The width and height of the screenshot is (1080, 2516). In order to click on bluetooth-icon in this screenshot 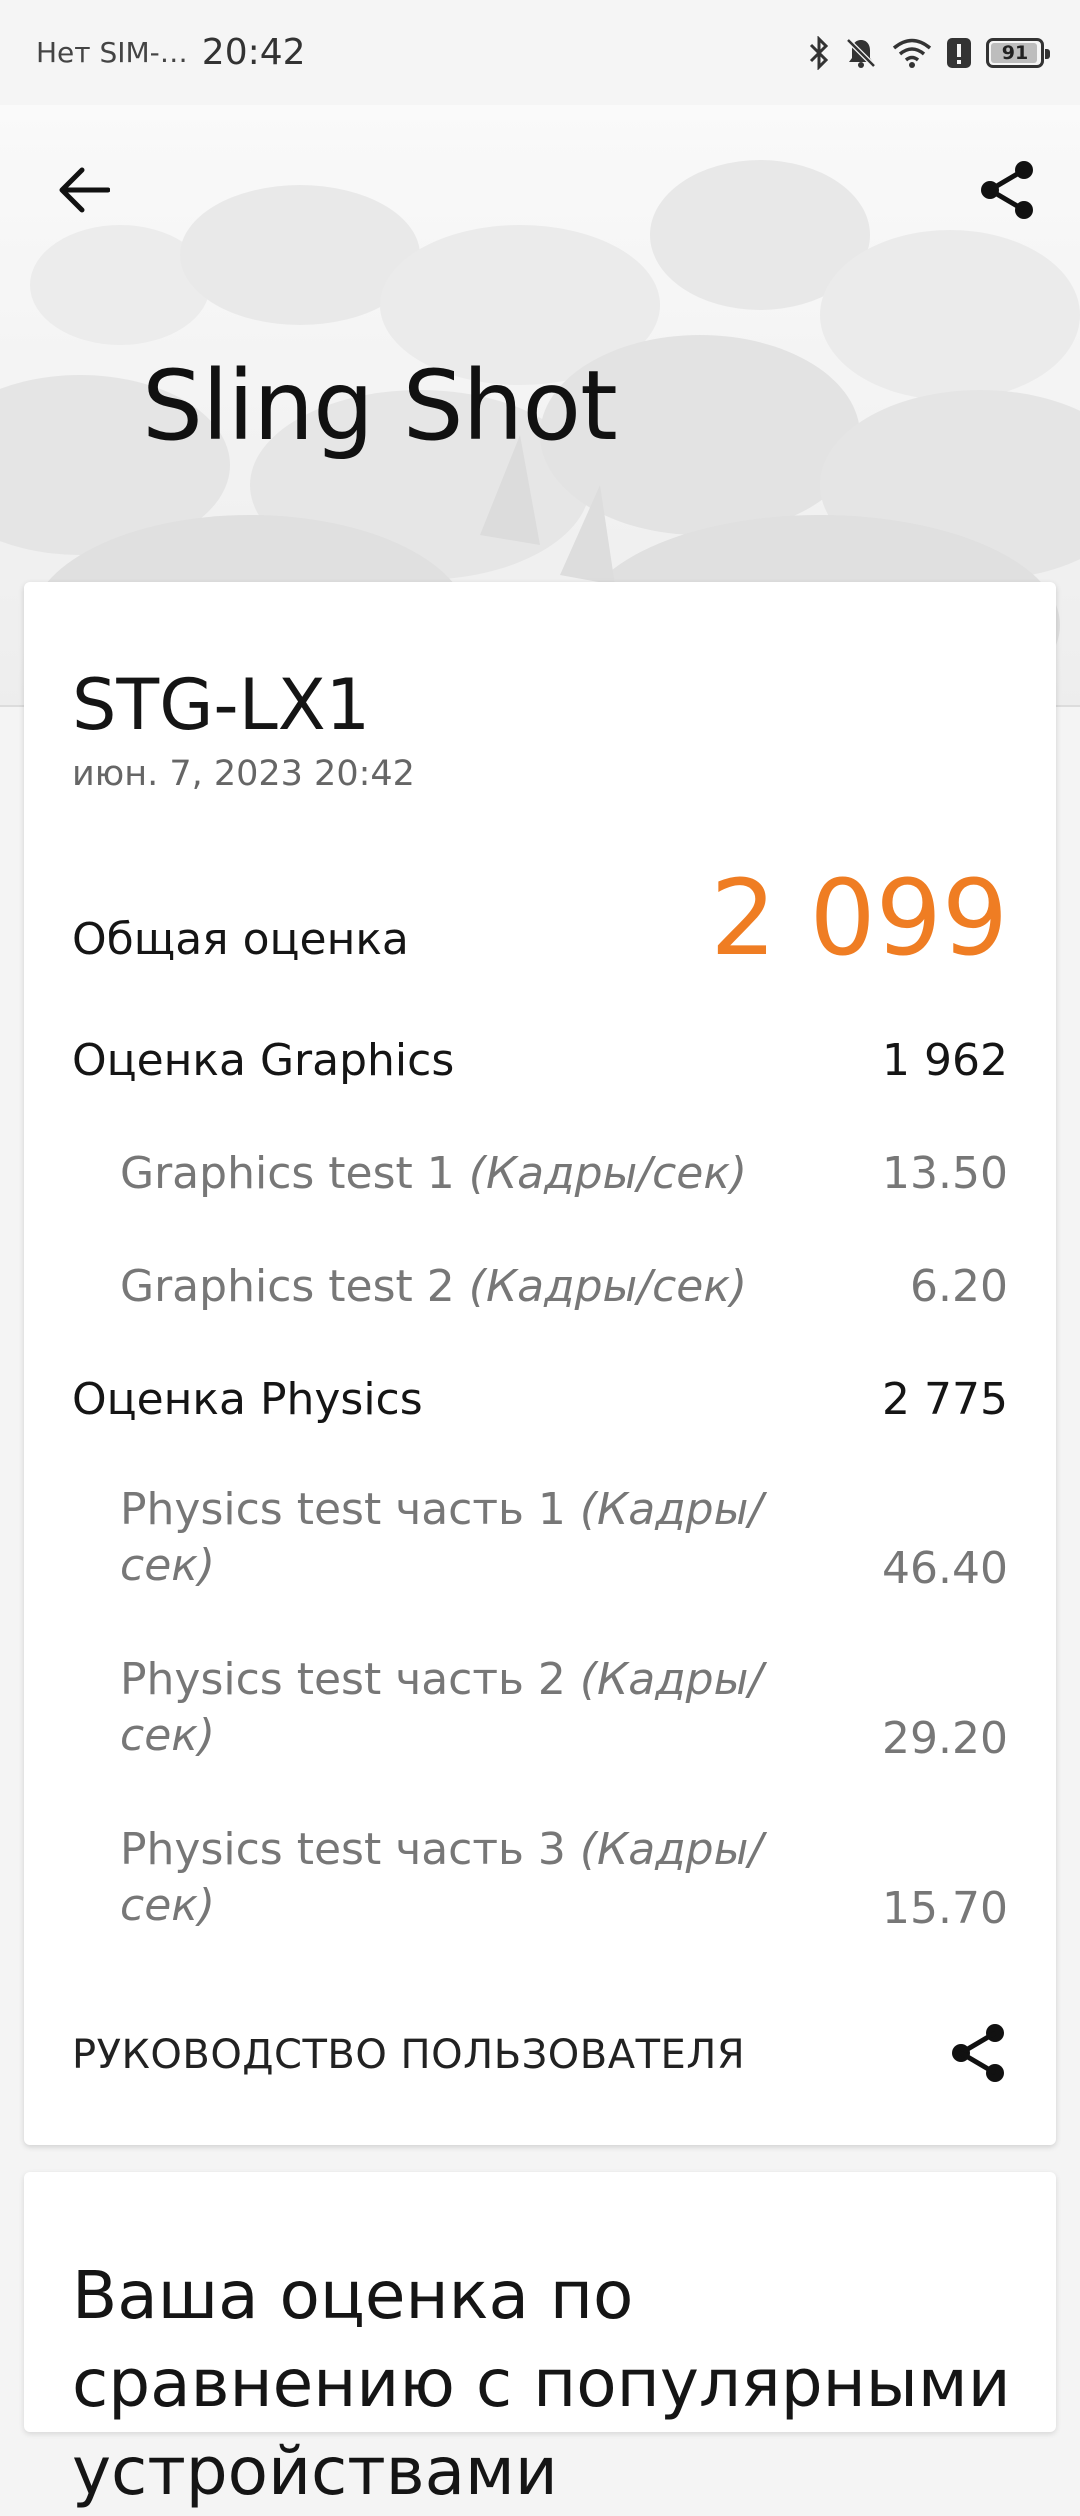, I will do `click(819, 52)`.